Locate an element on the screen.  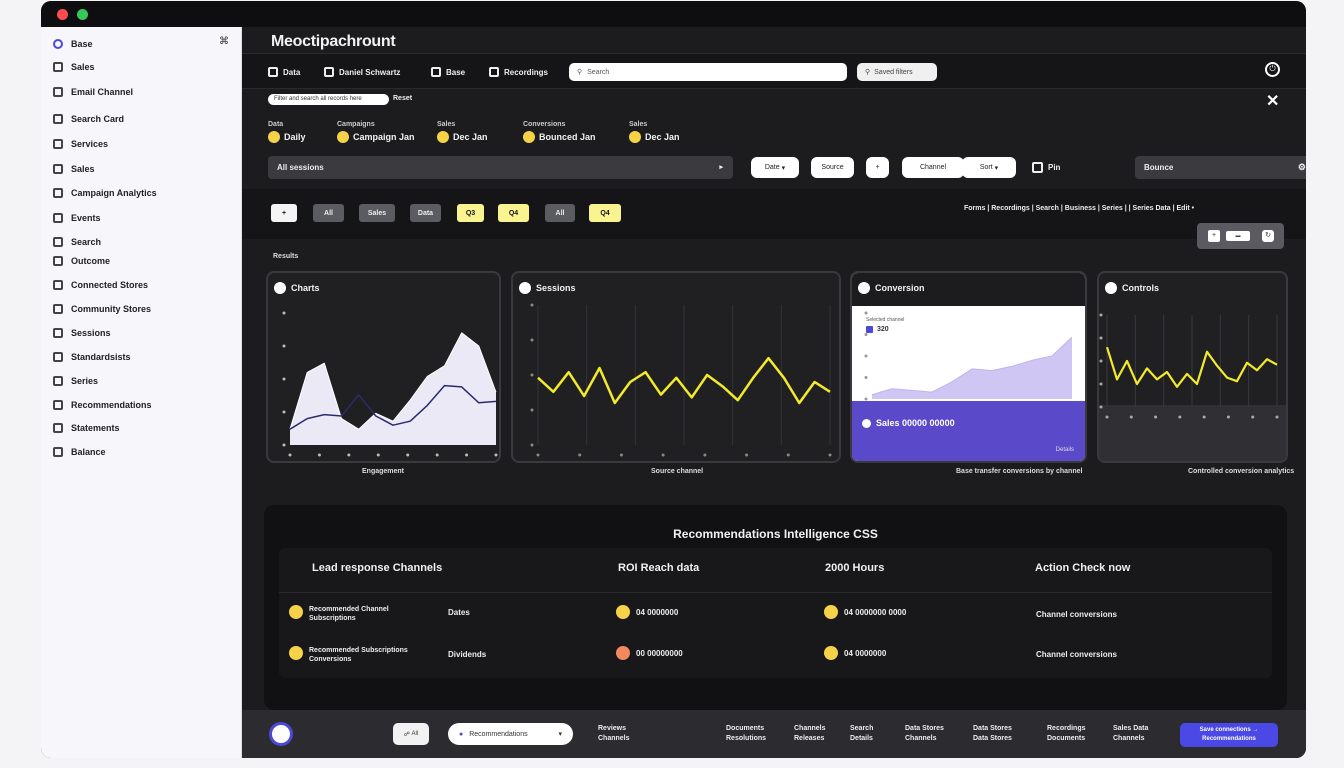
sidebar-item: Statements is located at coordinates (86, 428).